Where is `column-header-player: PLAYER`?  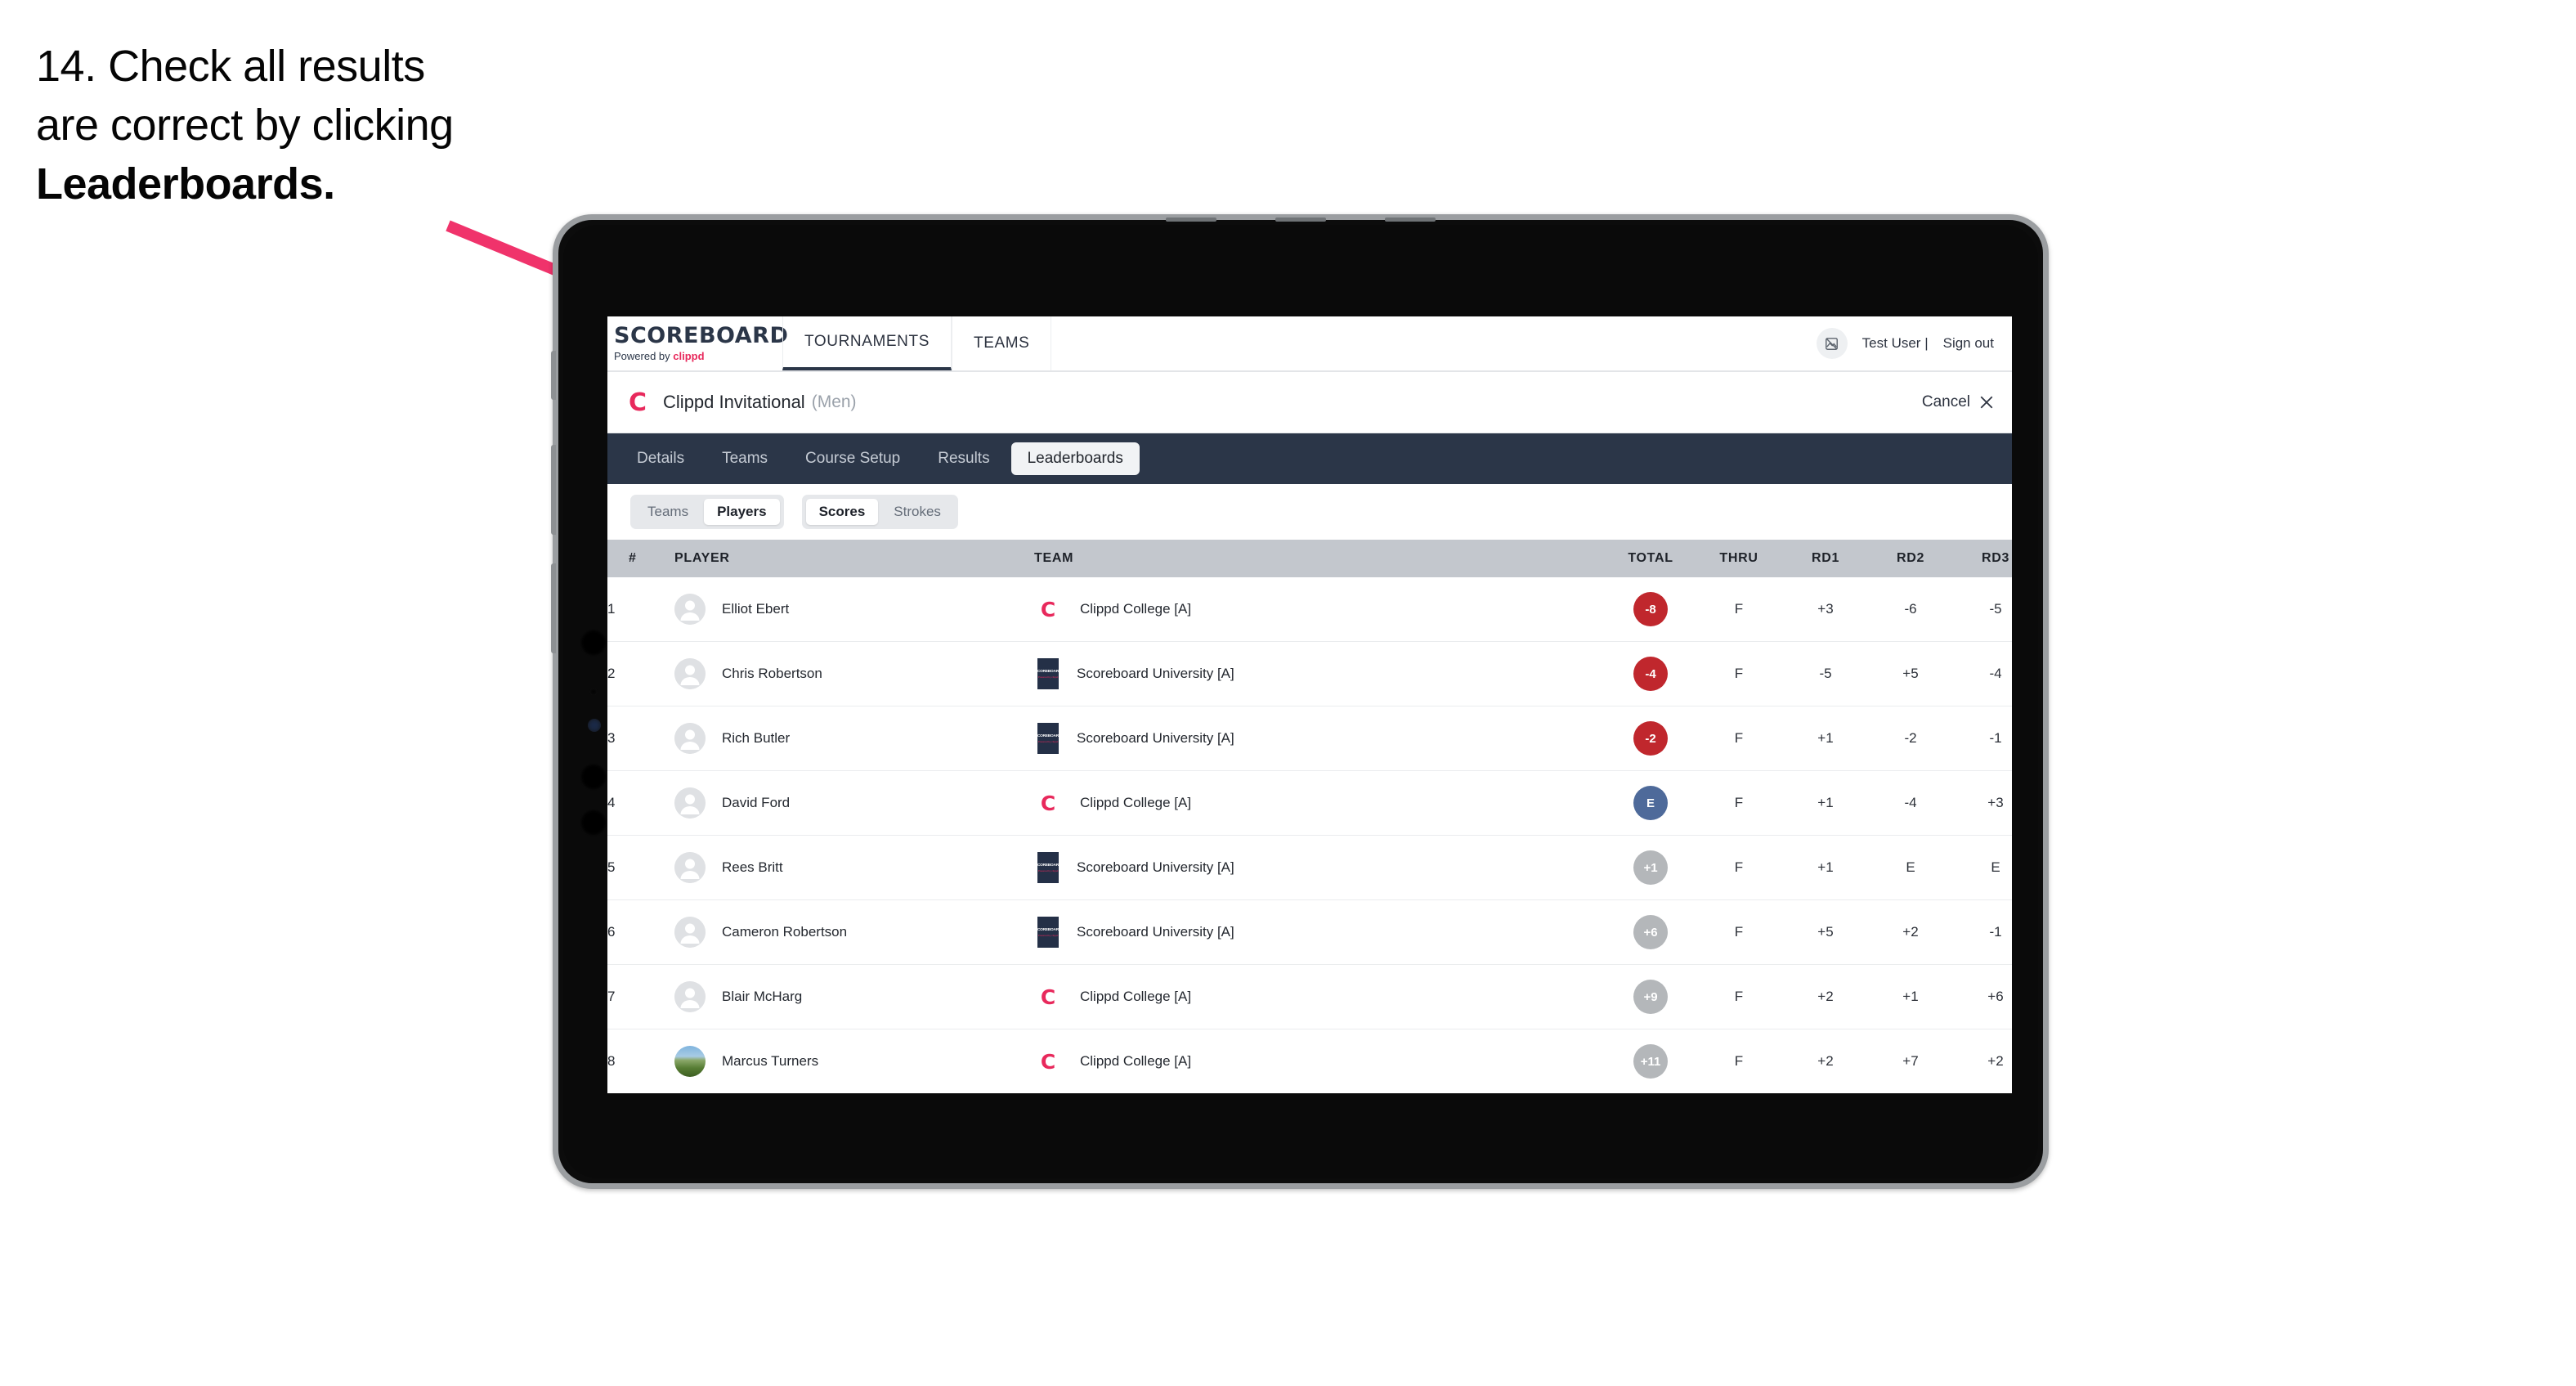
column-header-player: PLAYER is located at coordinates (854, 558).